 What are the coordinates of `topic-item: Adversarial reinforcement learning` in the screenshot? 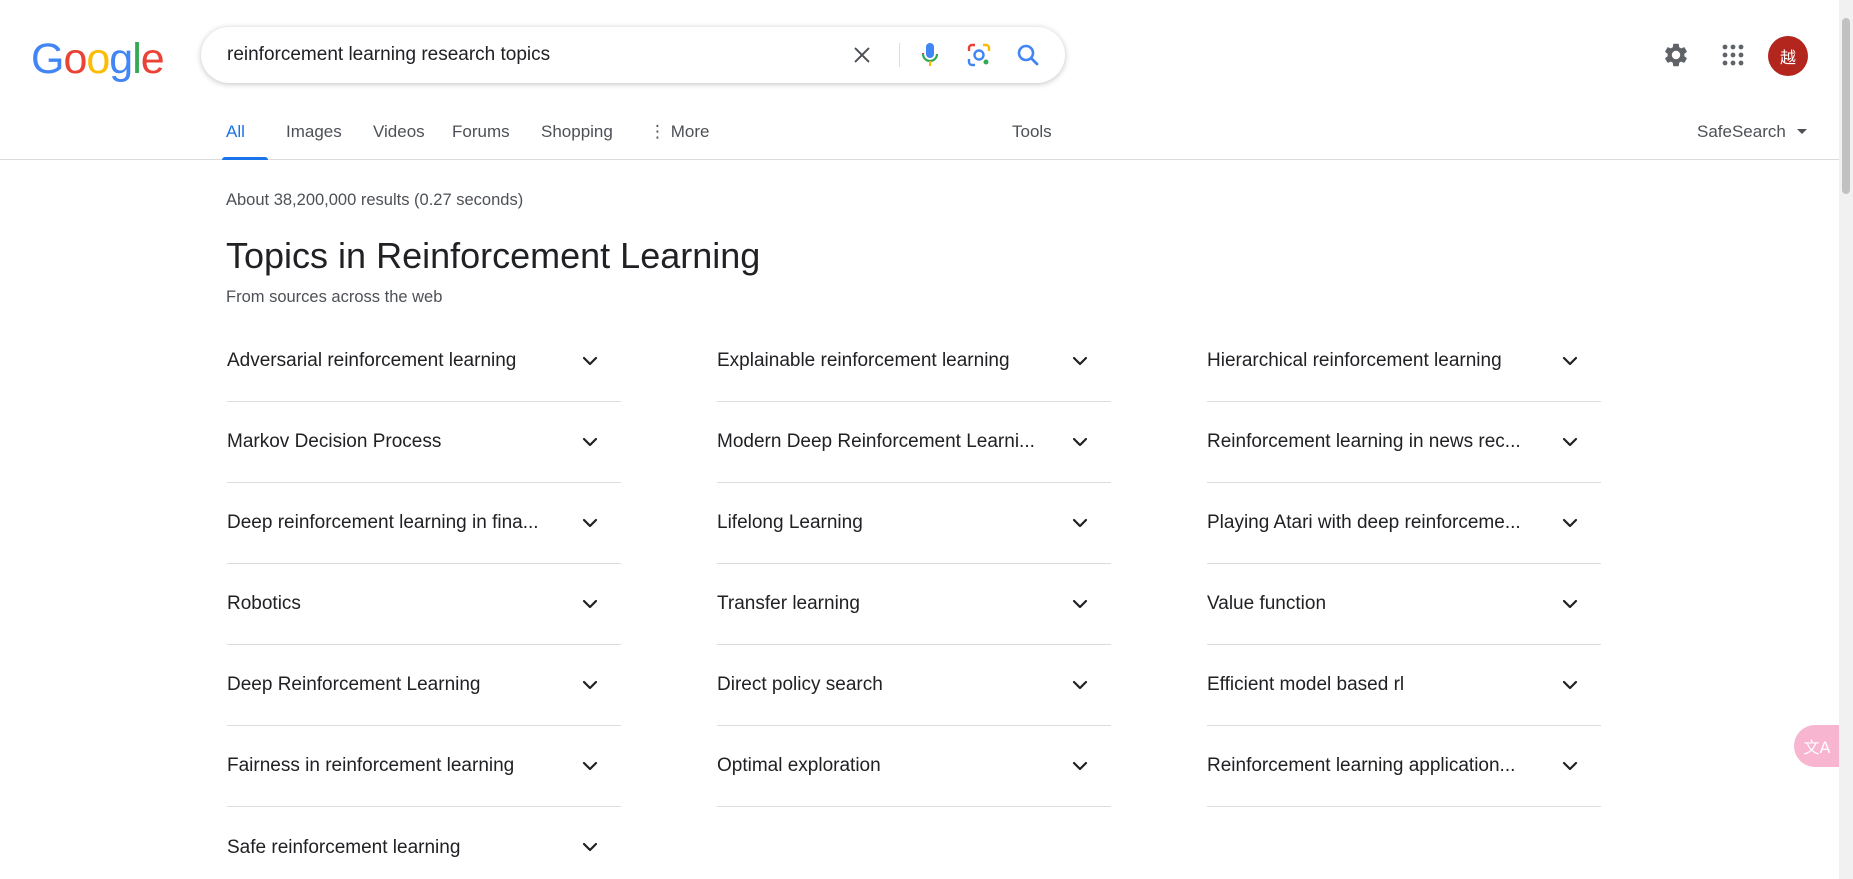 It's located at (424, 361).